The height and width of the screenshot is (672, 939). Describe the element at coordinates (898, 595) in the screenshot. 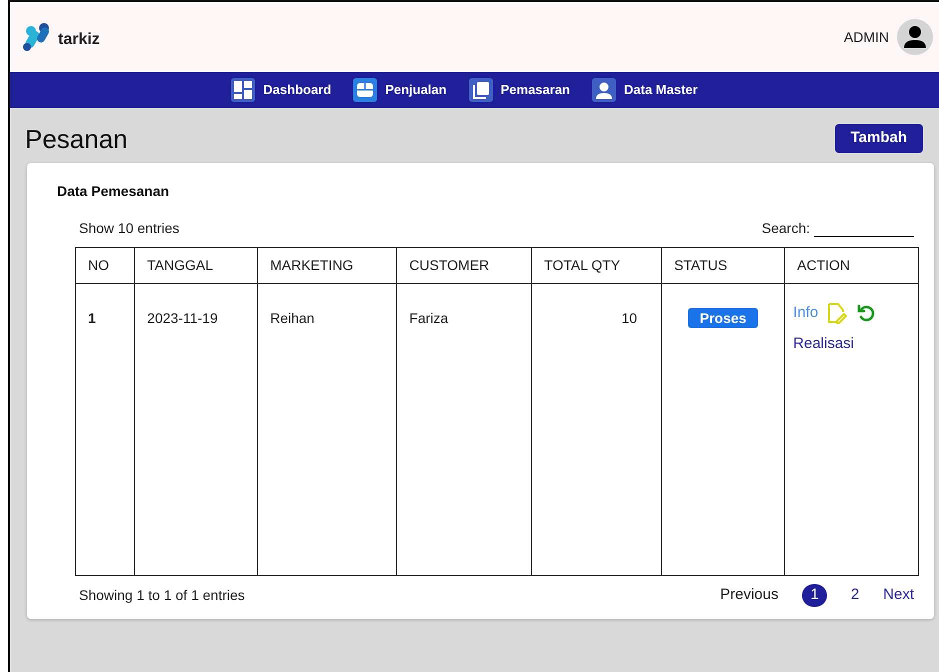

I see `next-link: Next` at that location.